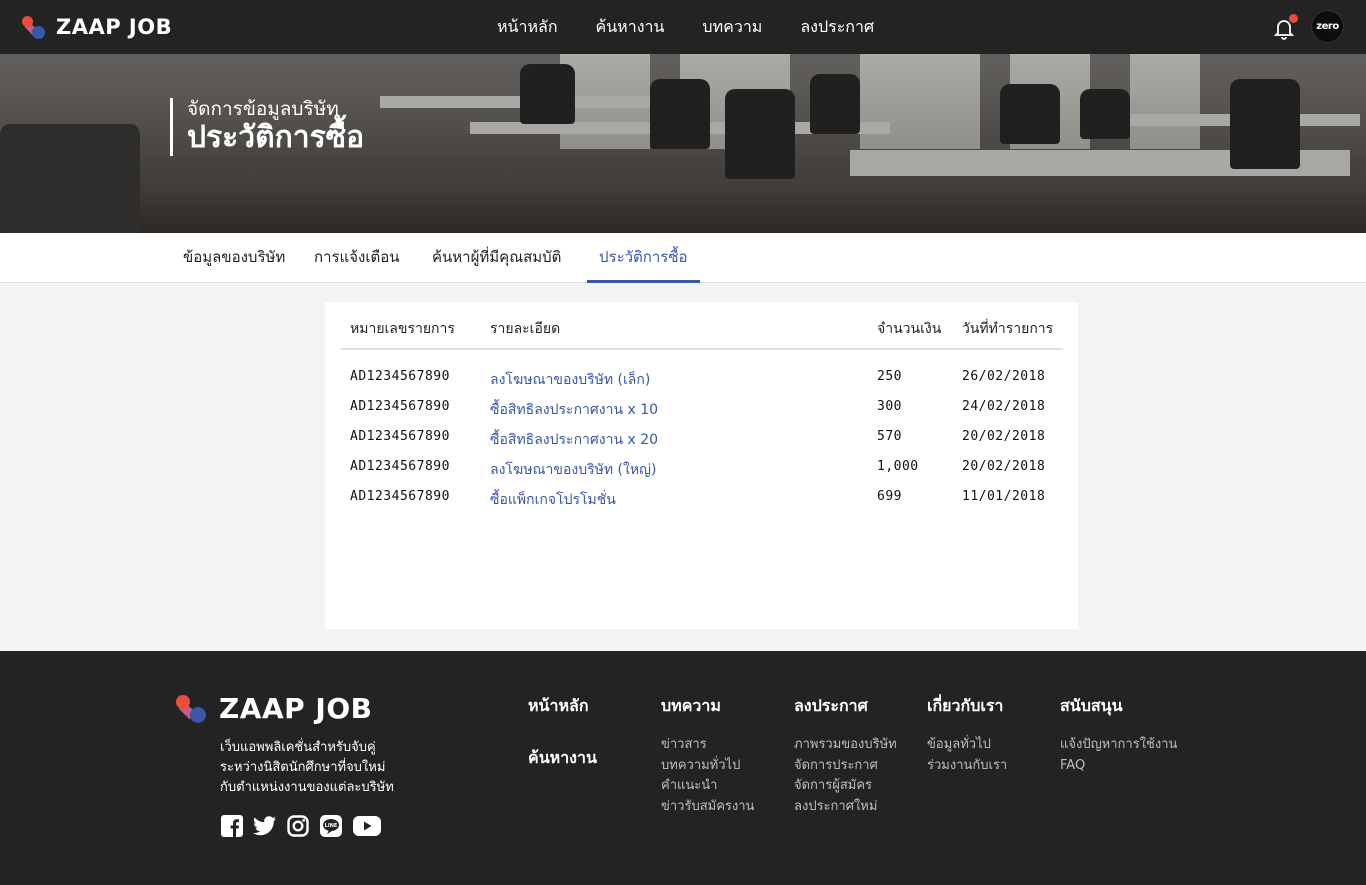  Describe the element at coordinates (574, 440) in the screenshot. I see `order-detail-link: ซื้อสิทธิลงประกาศงาน x 20` at that location.